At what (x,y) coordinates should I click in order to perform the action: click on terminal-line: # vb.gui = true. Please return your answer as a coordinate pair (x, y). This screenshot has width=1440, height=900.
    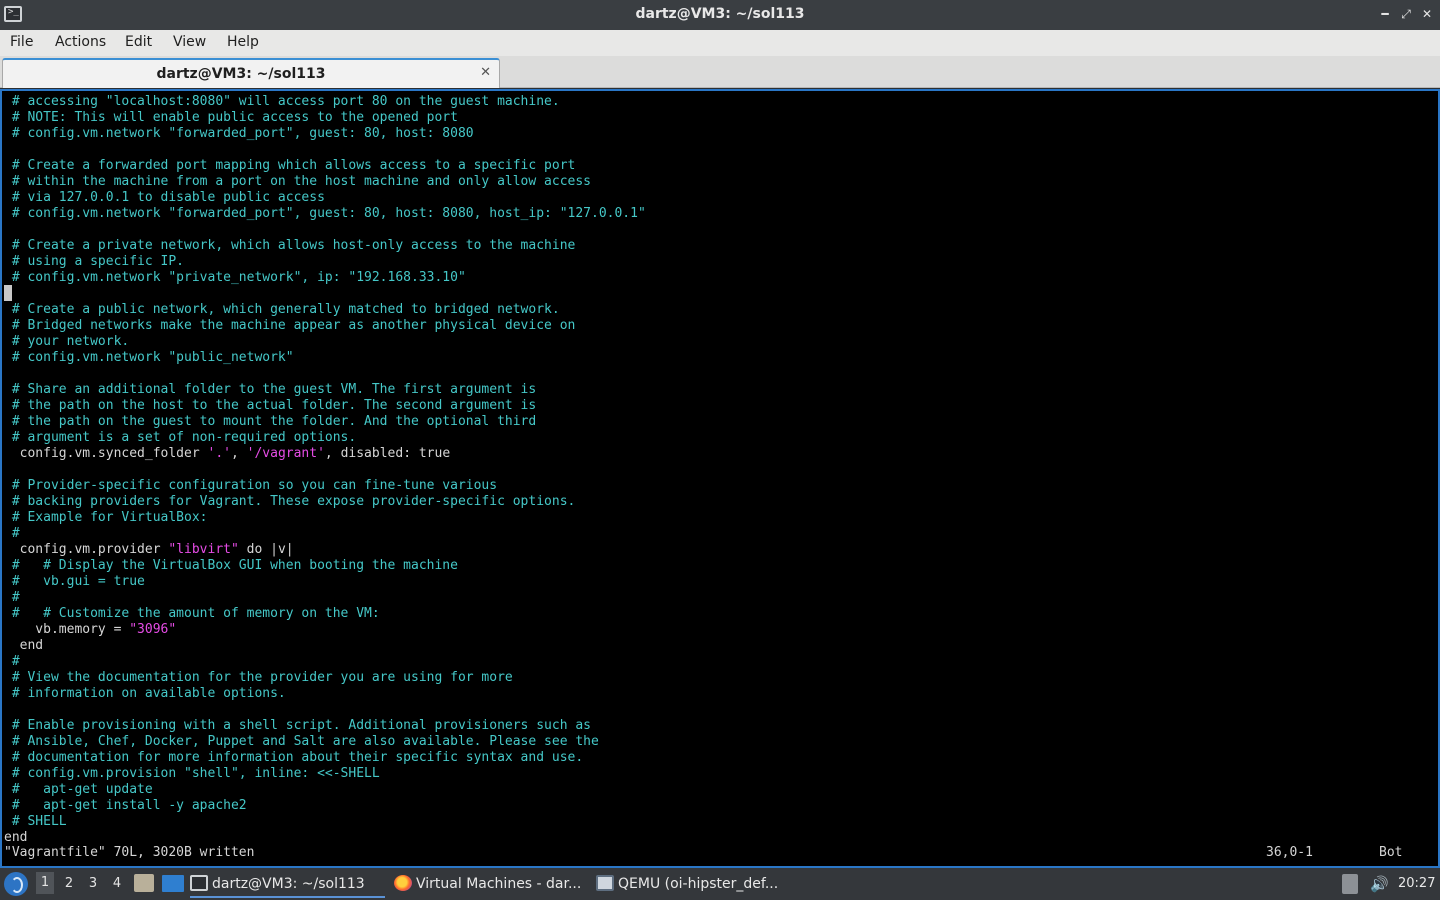
    Looking at the image, I should click on (74, 581).